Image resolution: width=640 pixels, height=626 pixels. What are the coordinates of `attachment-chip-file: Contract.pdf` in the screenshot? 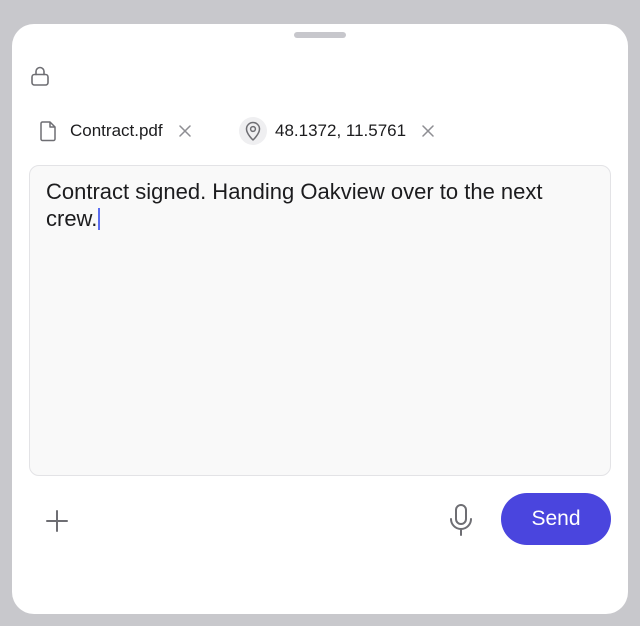 It's located at (114, 131).